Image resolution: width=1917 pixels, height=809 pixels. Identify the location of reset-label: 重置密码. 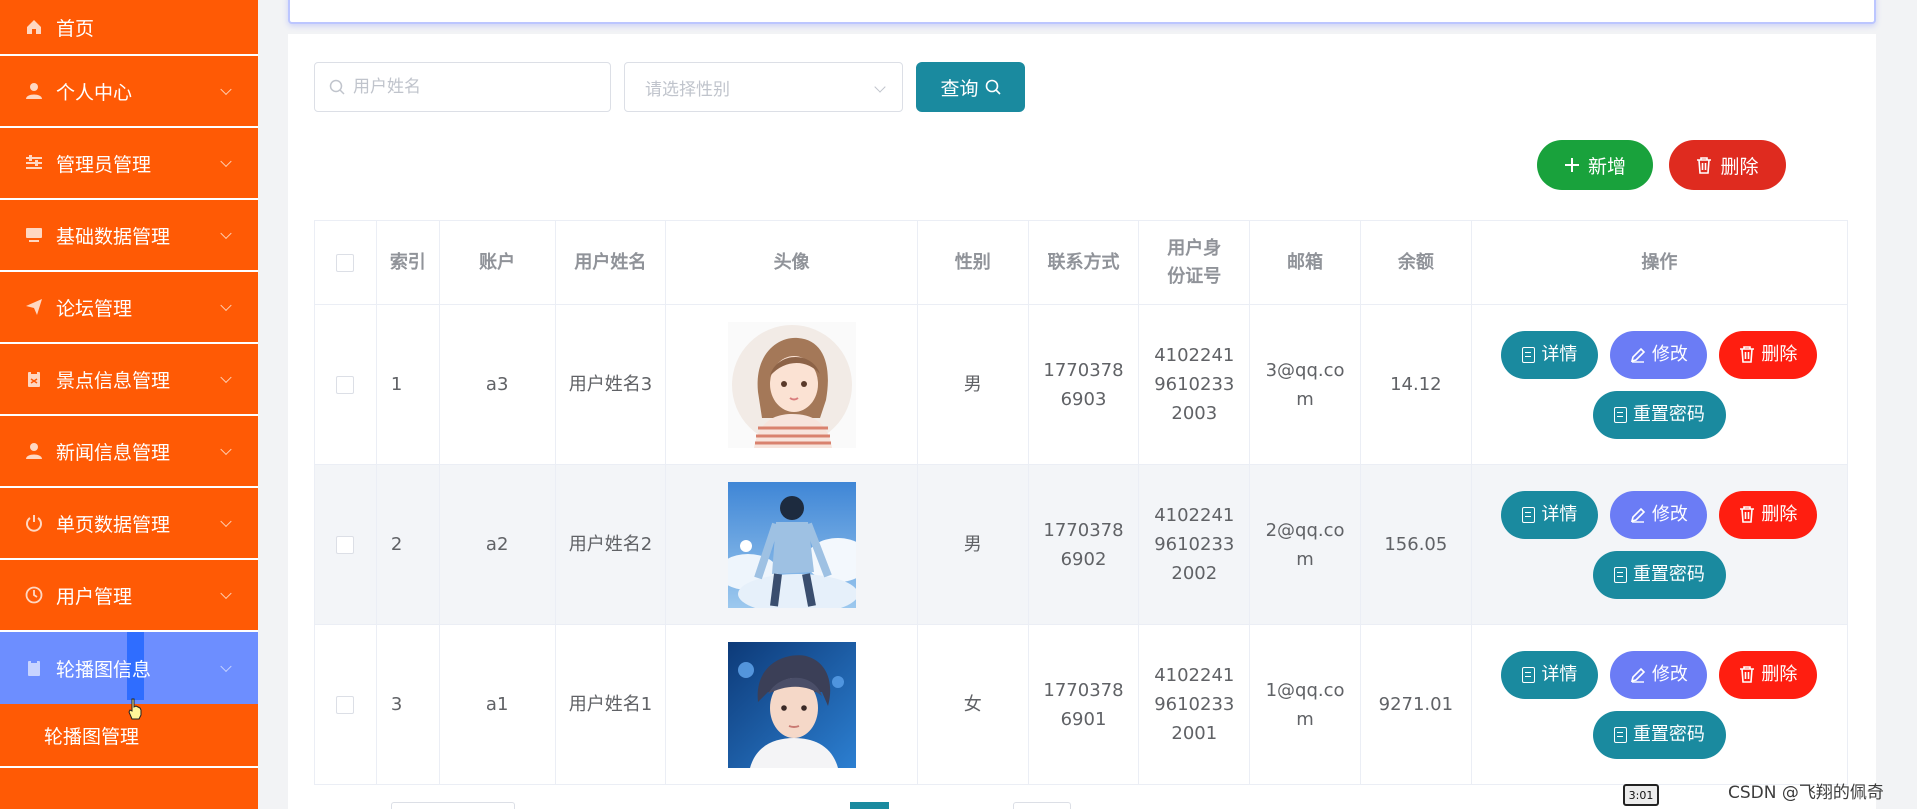
(1668, 574).